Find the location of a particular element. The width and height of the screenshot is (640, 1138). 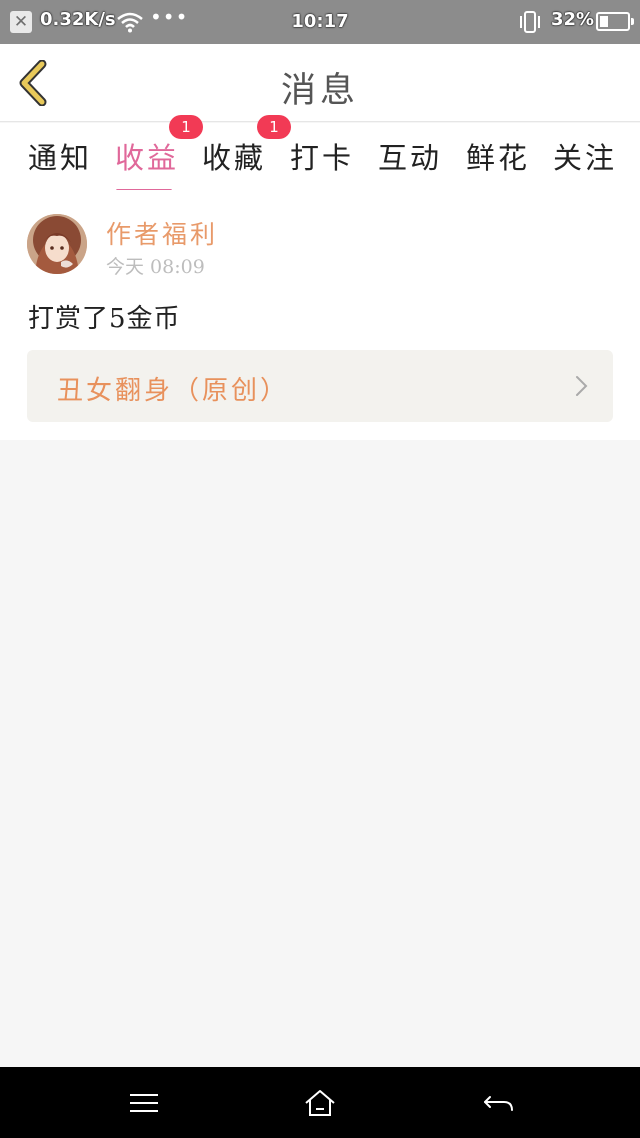

tab-following: 关注 is located at coordinates (585, 156).